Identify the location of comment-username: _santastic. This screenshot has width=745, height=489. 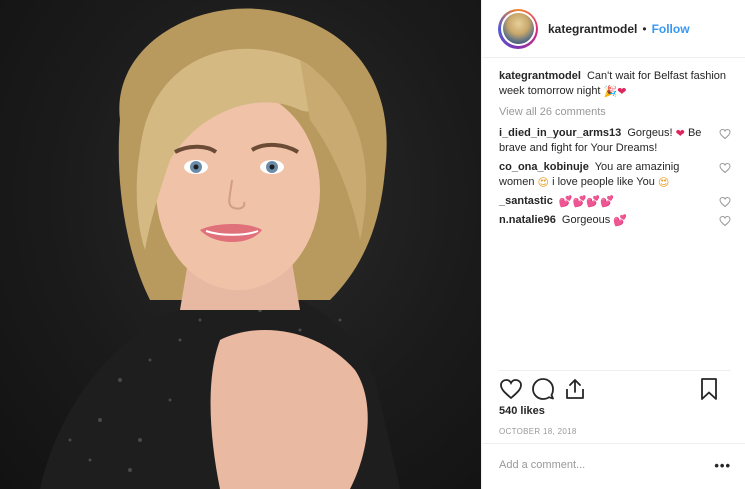
(526, 201).